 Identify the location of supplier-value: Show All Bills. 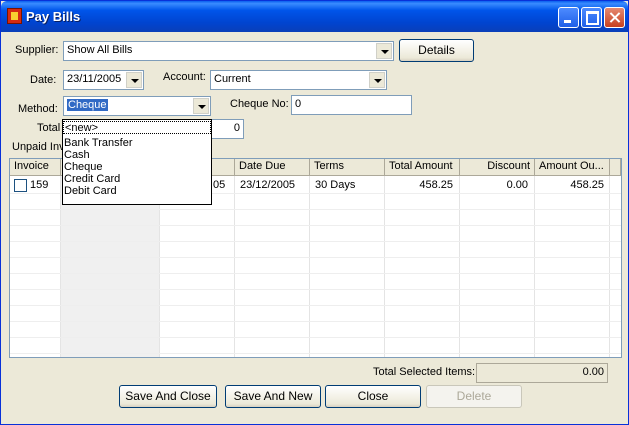
(100, 50).